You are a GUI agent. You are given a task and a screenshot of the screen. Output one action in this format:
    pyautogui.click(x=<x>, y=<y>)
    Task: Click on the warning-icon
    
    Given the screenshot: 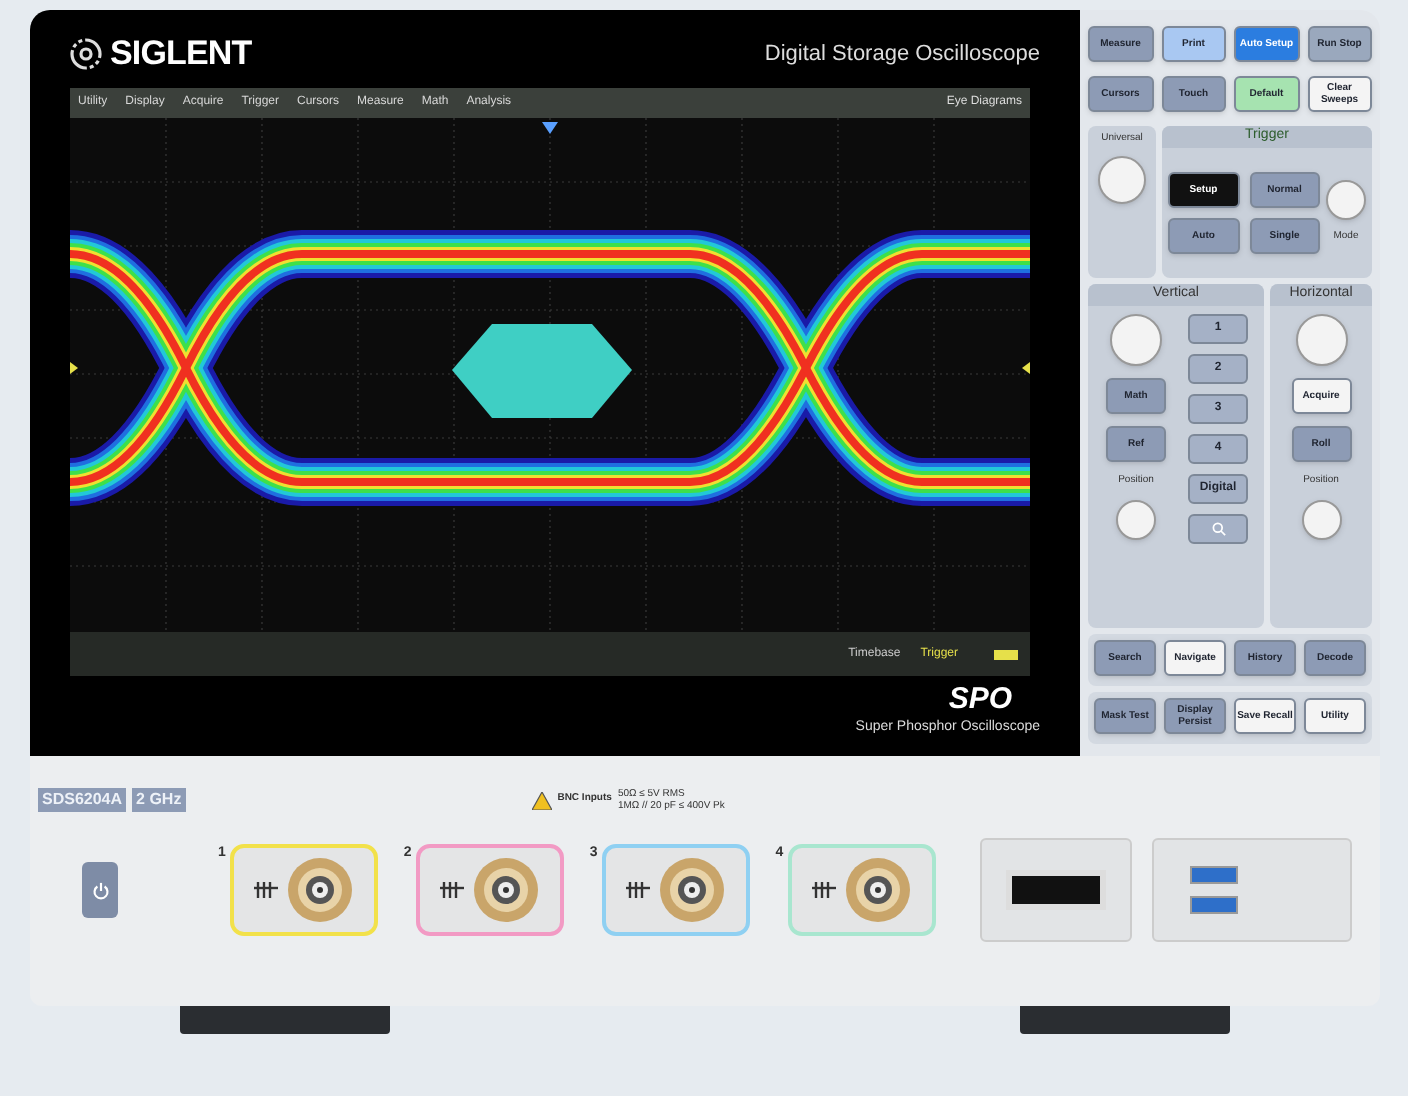 What is the action you would take?
    pyautogui.click(x=541, y=800)
    